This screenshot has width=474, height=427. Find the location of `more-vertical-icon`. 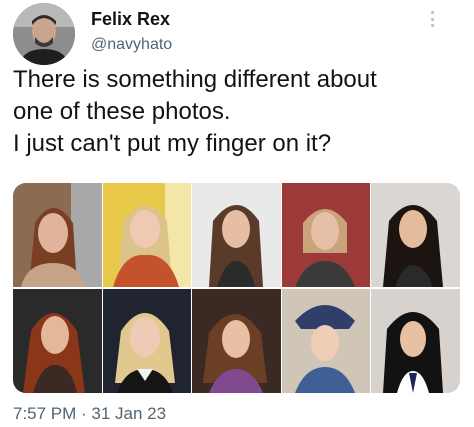

more-vertical-icon is located at coordinates (432, 19).